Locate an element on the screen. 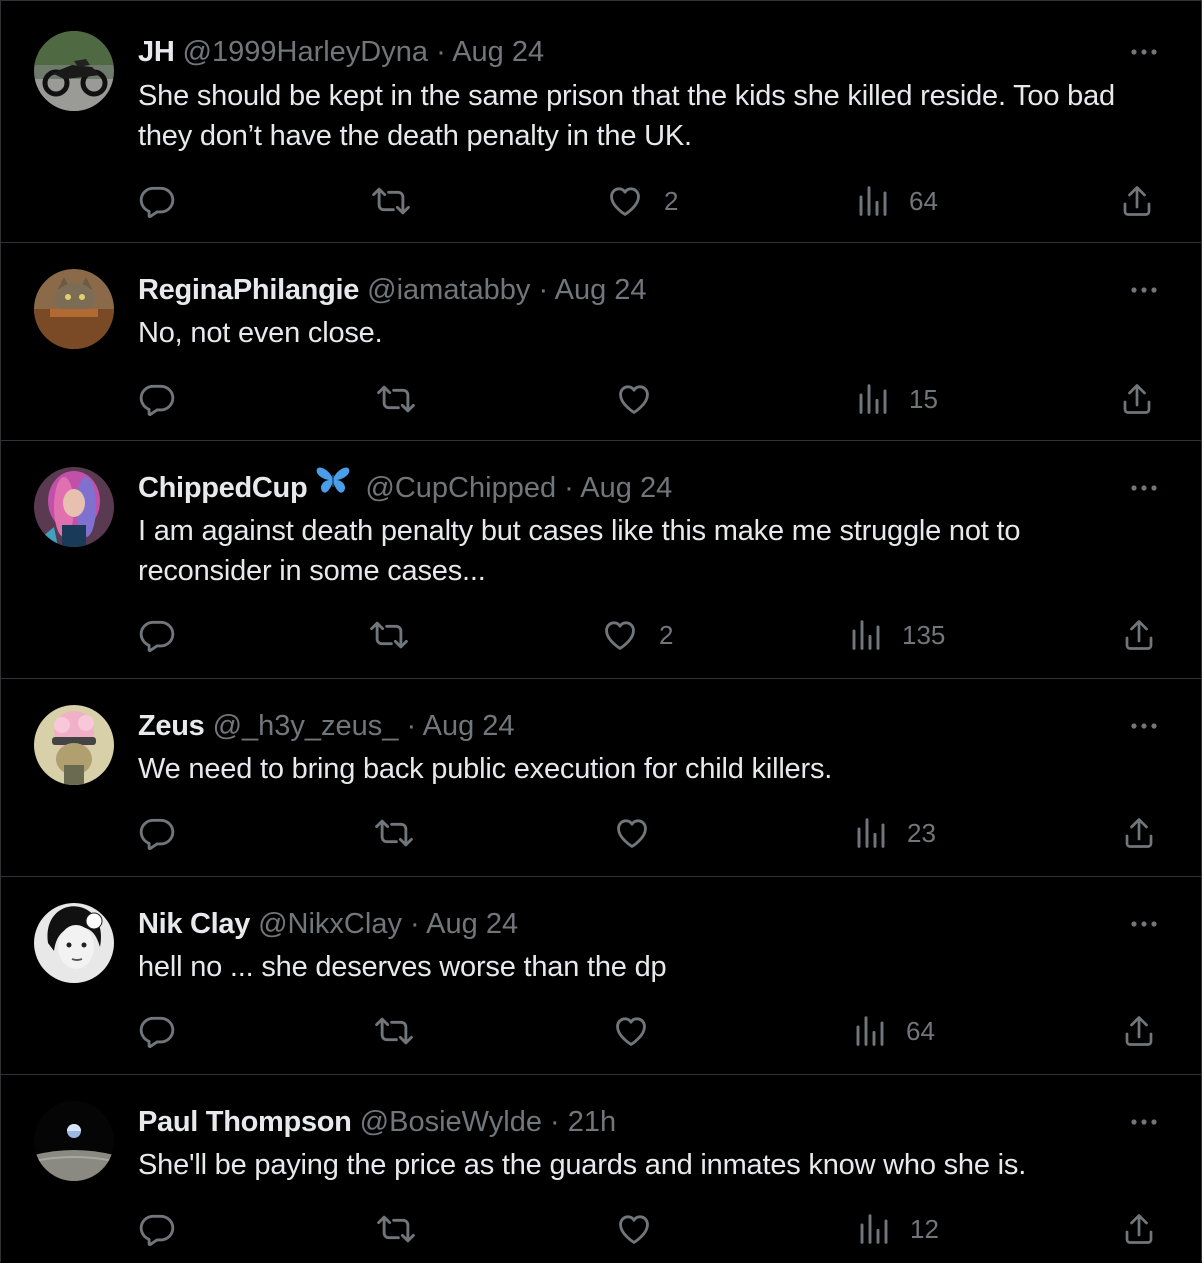 The height and width of the screenshot is (1263, 1202). portrait-avatar is located at coordinates (74, 943).